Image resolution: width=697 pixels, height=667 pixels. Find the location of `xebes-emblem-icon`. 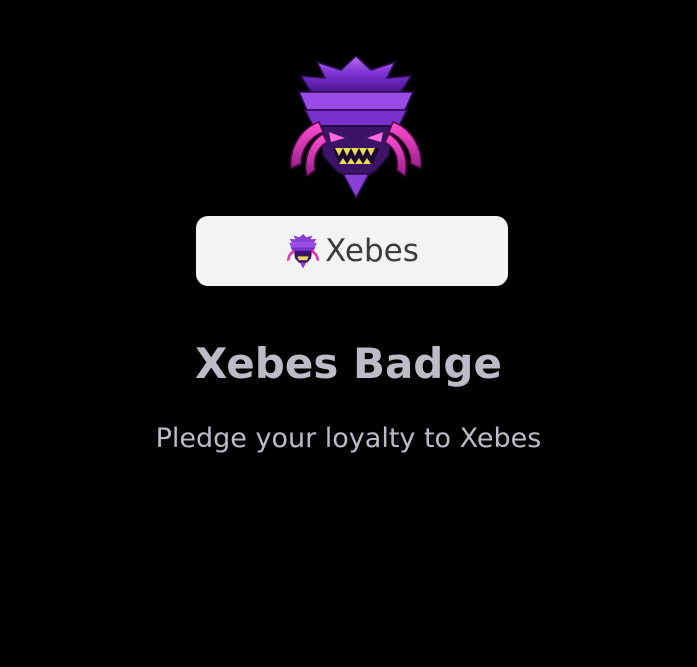

xebes-emblem-icon is located at coordinates (356, 126).